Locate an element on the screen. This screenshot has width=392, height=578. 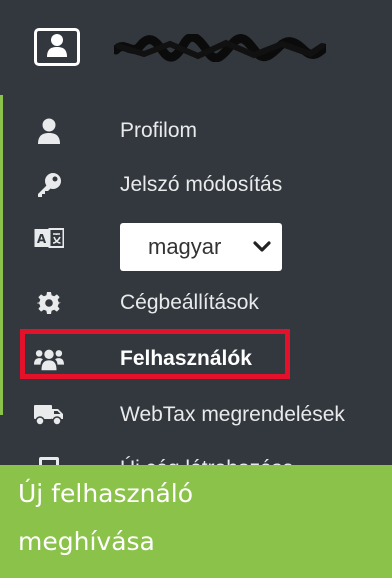
user-account-button is located at coordinates (57, 47).